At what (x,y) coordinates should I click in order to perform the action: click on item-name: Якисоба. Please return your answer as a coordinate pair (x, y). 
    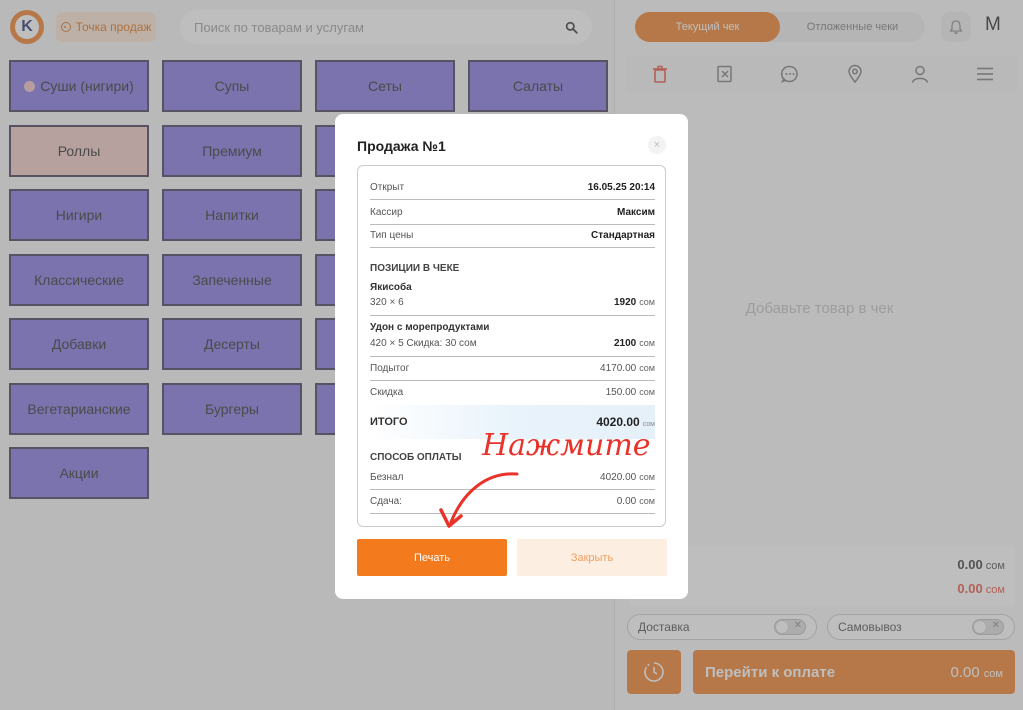
    Looking at the image, I should click on (391, 287).